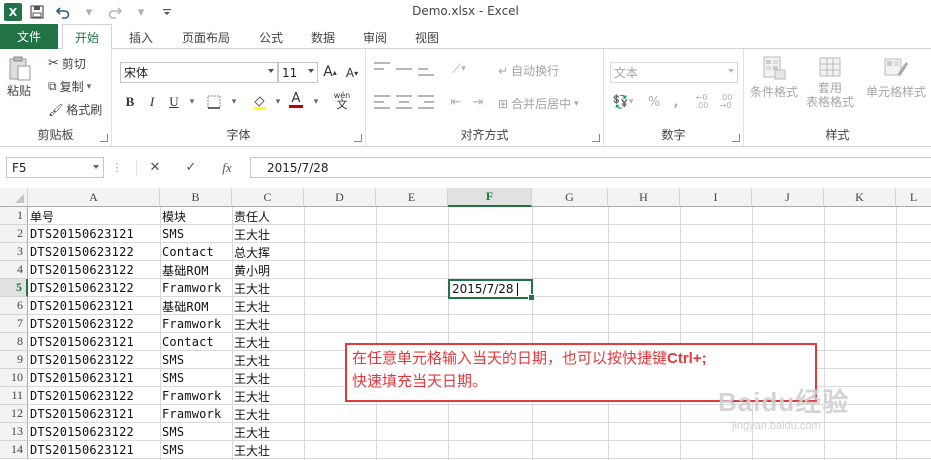 This screenshot has width=931, height=460. What do you see at coordinates (528, 70) in the screenshot?
I see `wrap-text-button: ↵ 自动换行` at bounding box center [528, 70].